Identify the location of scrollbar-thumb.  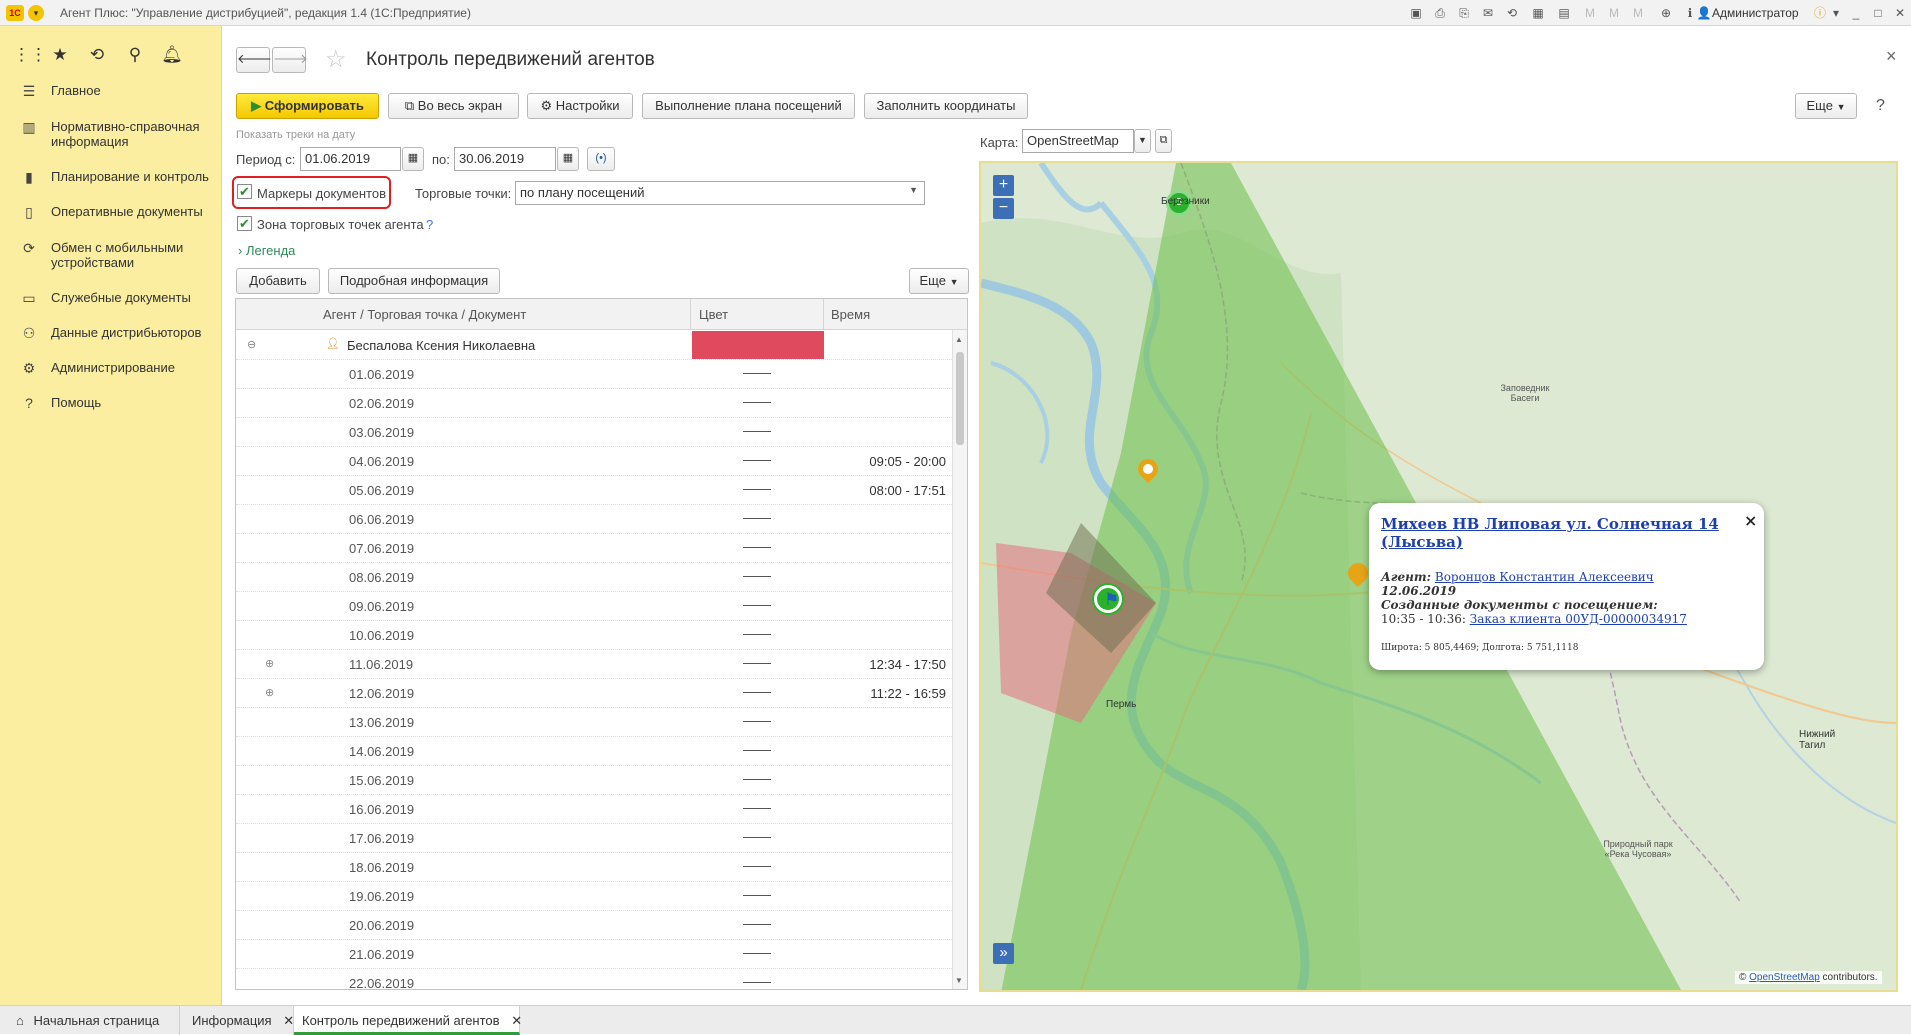
(960, 398).